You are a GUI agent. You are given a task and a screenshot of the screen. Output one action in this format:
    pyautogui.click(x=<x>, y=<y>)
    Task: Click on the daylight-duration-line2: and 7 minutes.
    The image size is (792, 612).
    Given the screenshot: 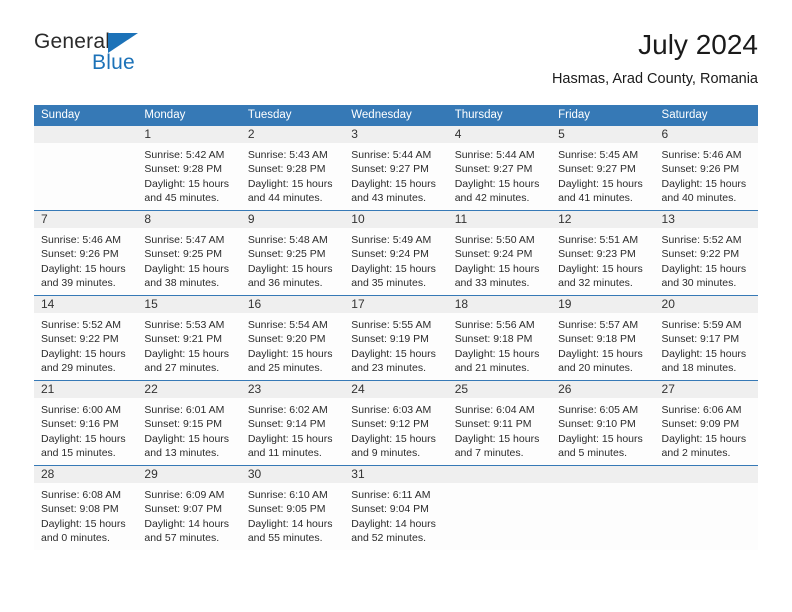 What is the action you would take?
    pyautogui.click(x=489, y=453)
    